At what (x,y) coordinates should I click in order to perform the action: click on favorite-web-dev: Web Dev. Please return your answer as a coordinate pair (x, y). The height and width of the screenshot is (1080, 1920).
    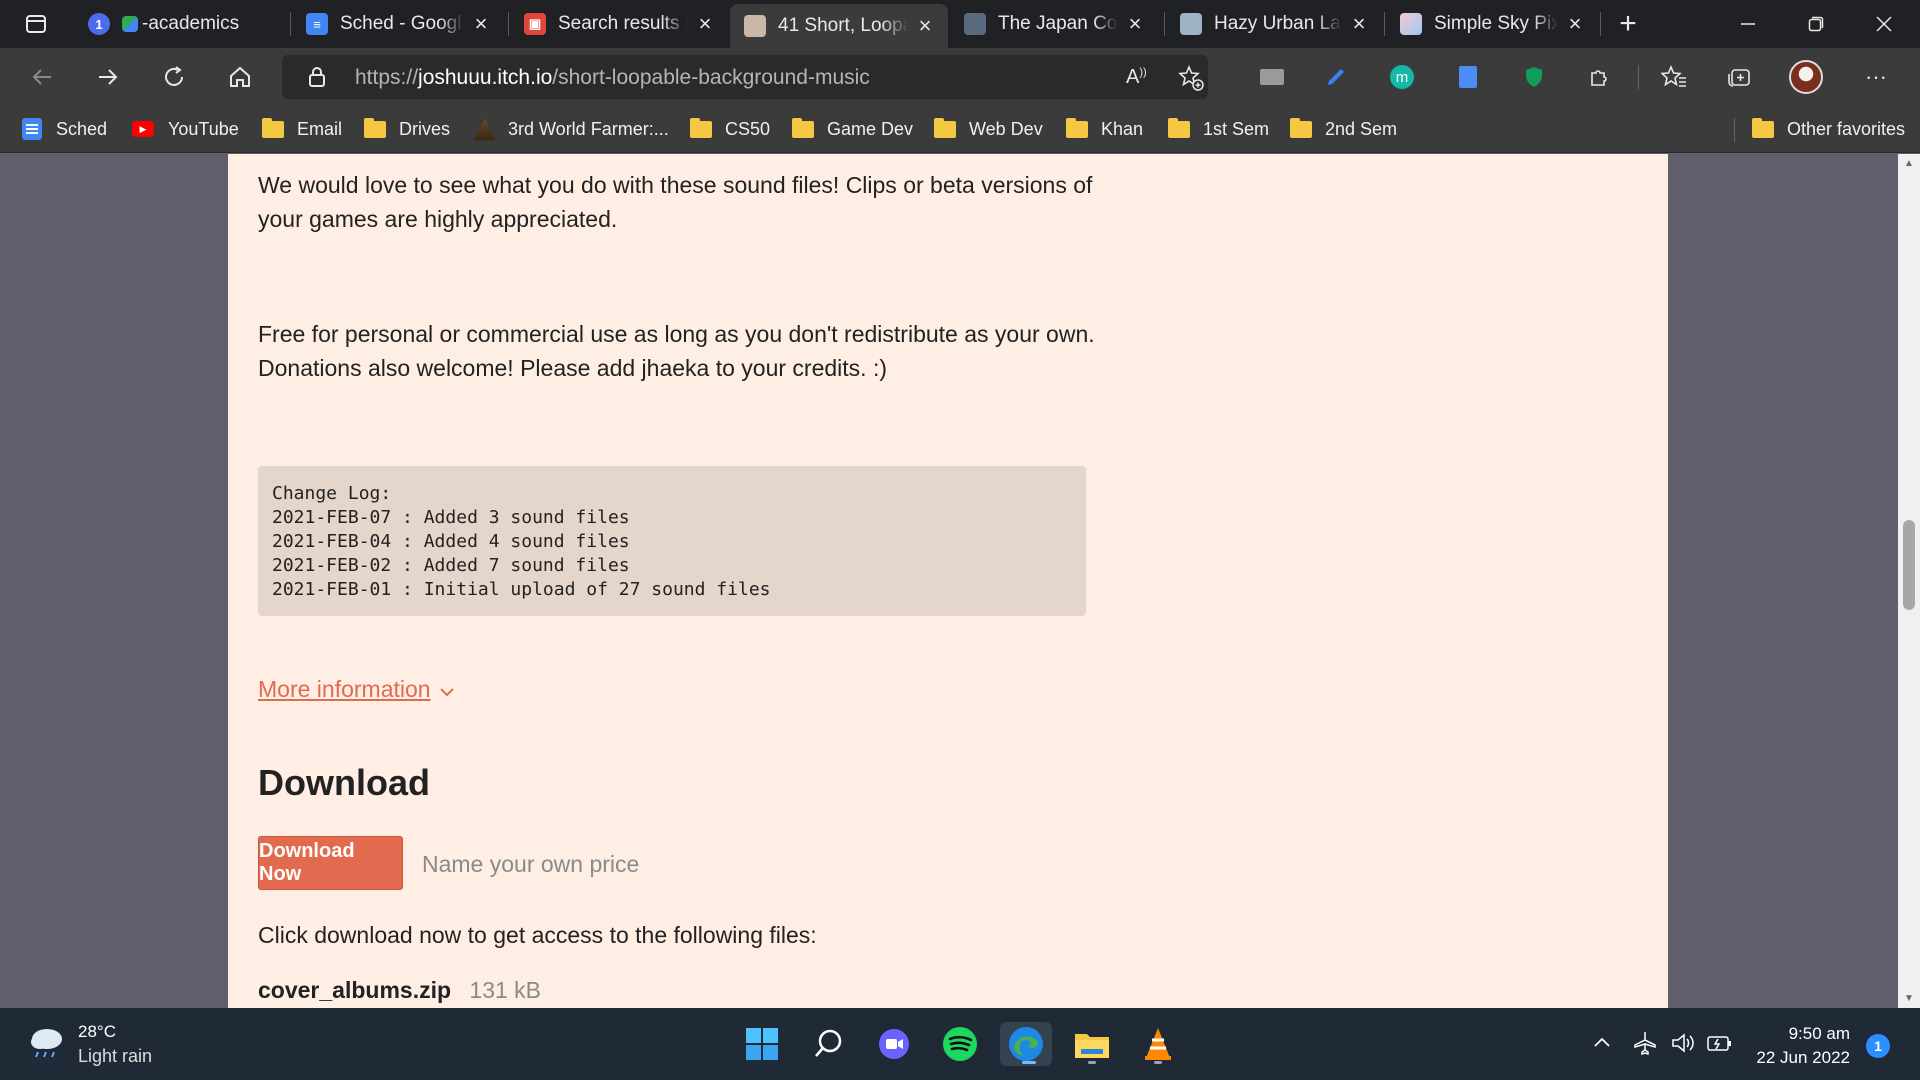
    Looking at the image, I should click on (988, 129).